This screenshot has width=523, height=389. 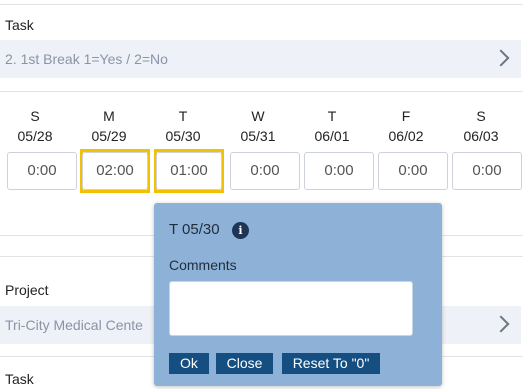 What do you see at coordinates (109, 126) in the screenshot?
I see `day-header-mon: M 05/29` at bounding box center [109, 126].